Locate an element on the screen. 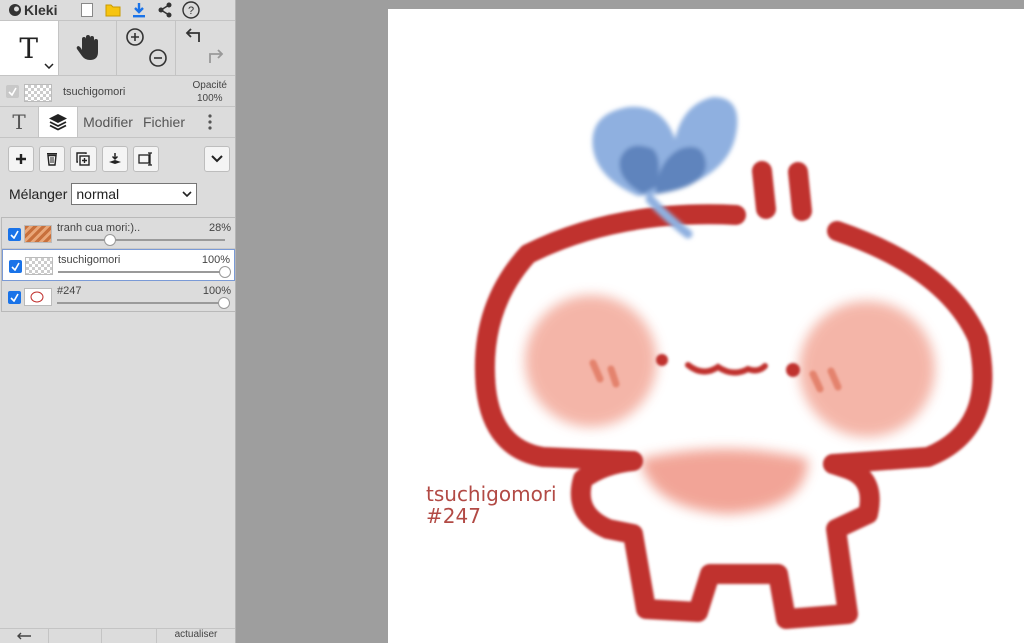 This screenshot has height=643, width=1024. merge-layer-button is located at coordinates (114, 159).